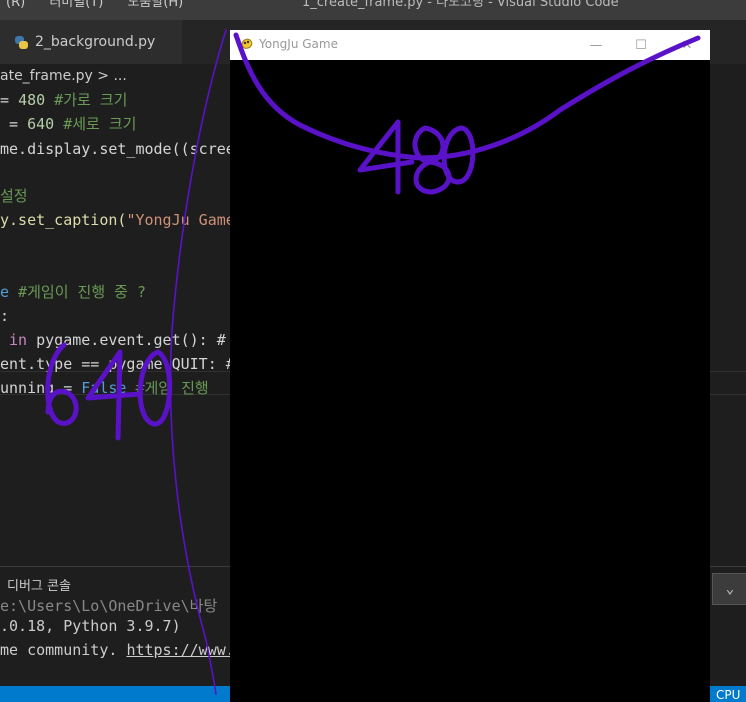 The image size is (746, 702). What do you see at coordinates (95, 42) in the screenshot?
I see `tab-label: 2_background.py` at bounding box center [95, 42].